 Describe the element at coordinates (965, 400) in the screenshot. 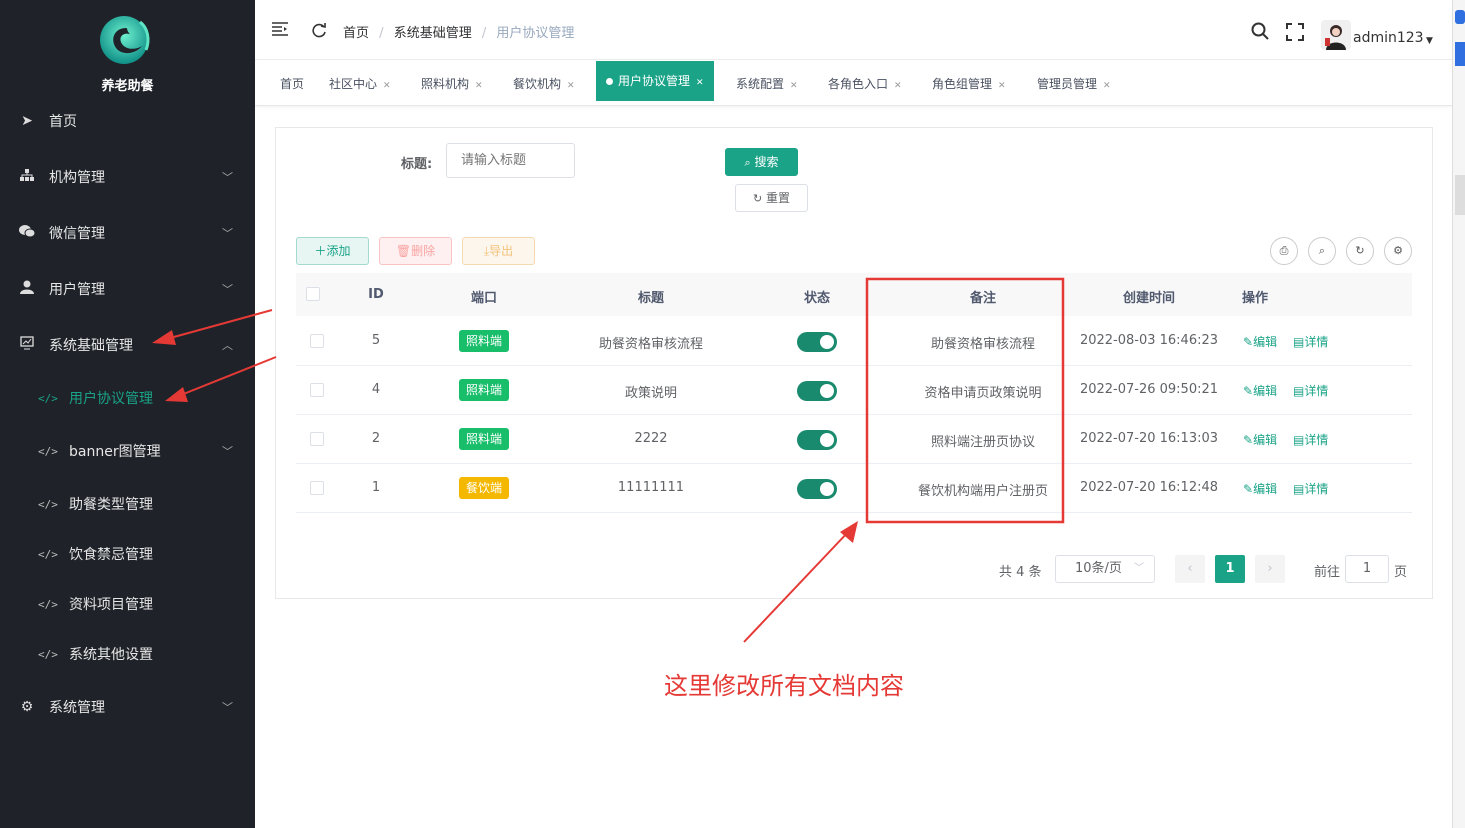

I see `annotation-highlight-box` at that location.